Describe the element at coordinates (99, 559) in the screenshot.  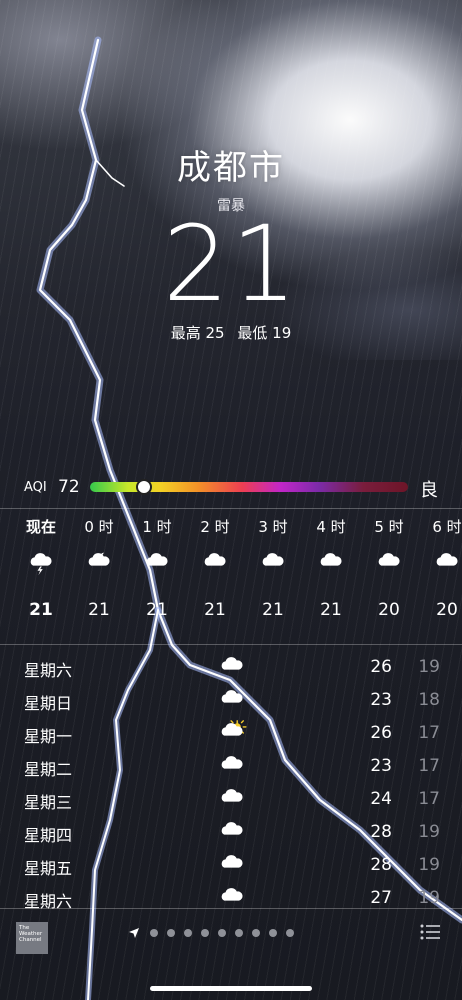
I see `moon-cloud-icon` at that location.